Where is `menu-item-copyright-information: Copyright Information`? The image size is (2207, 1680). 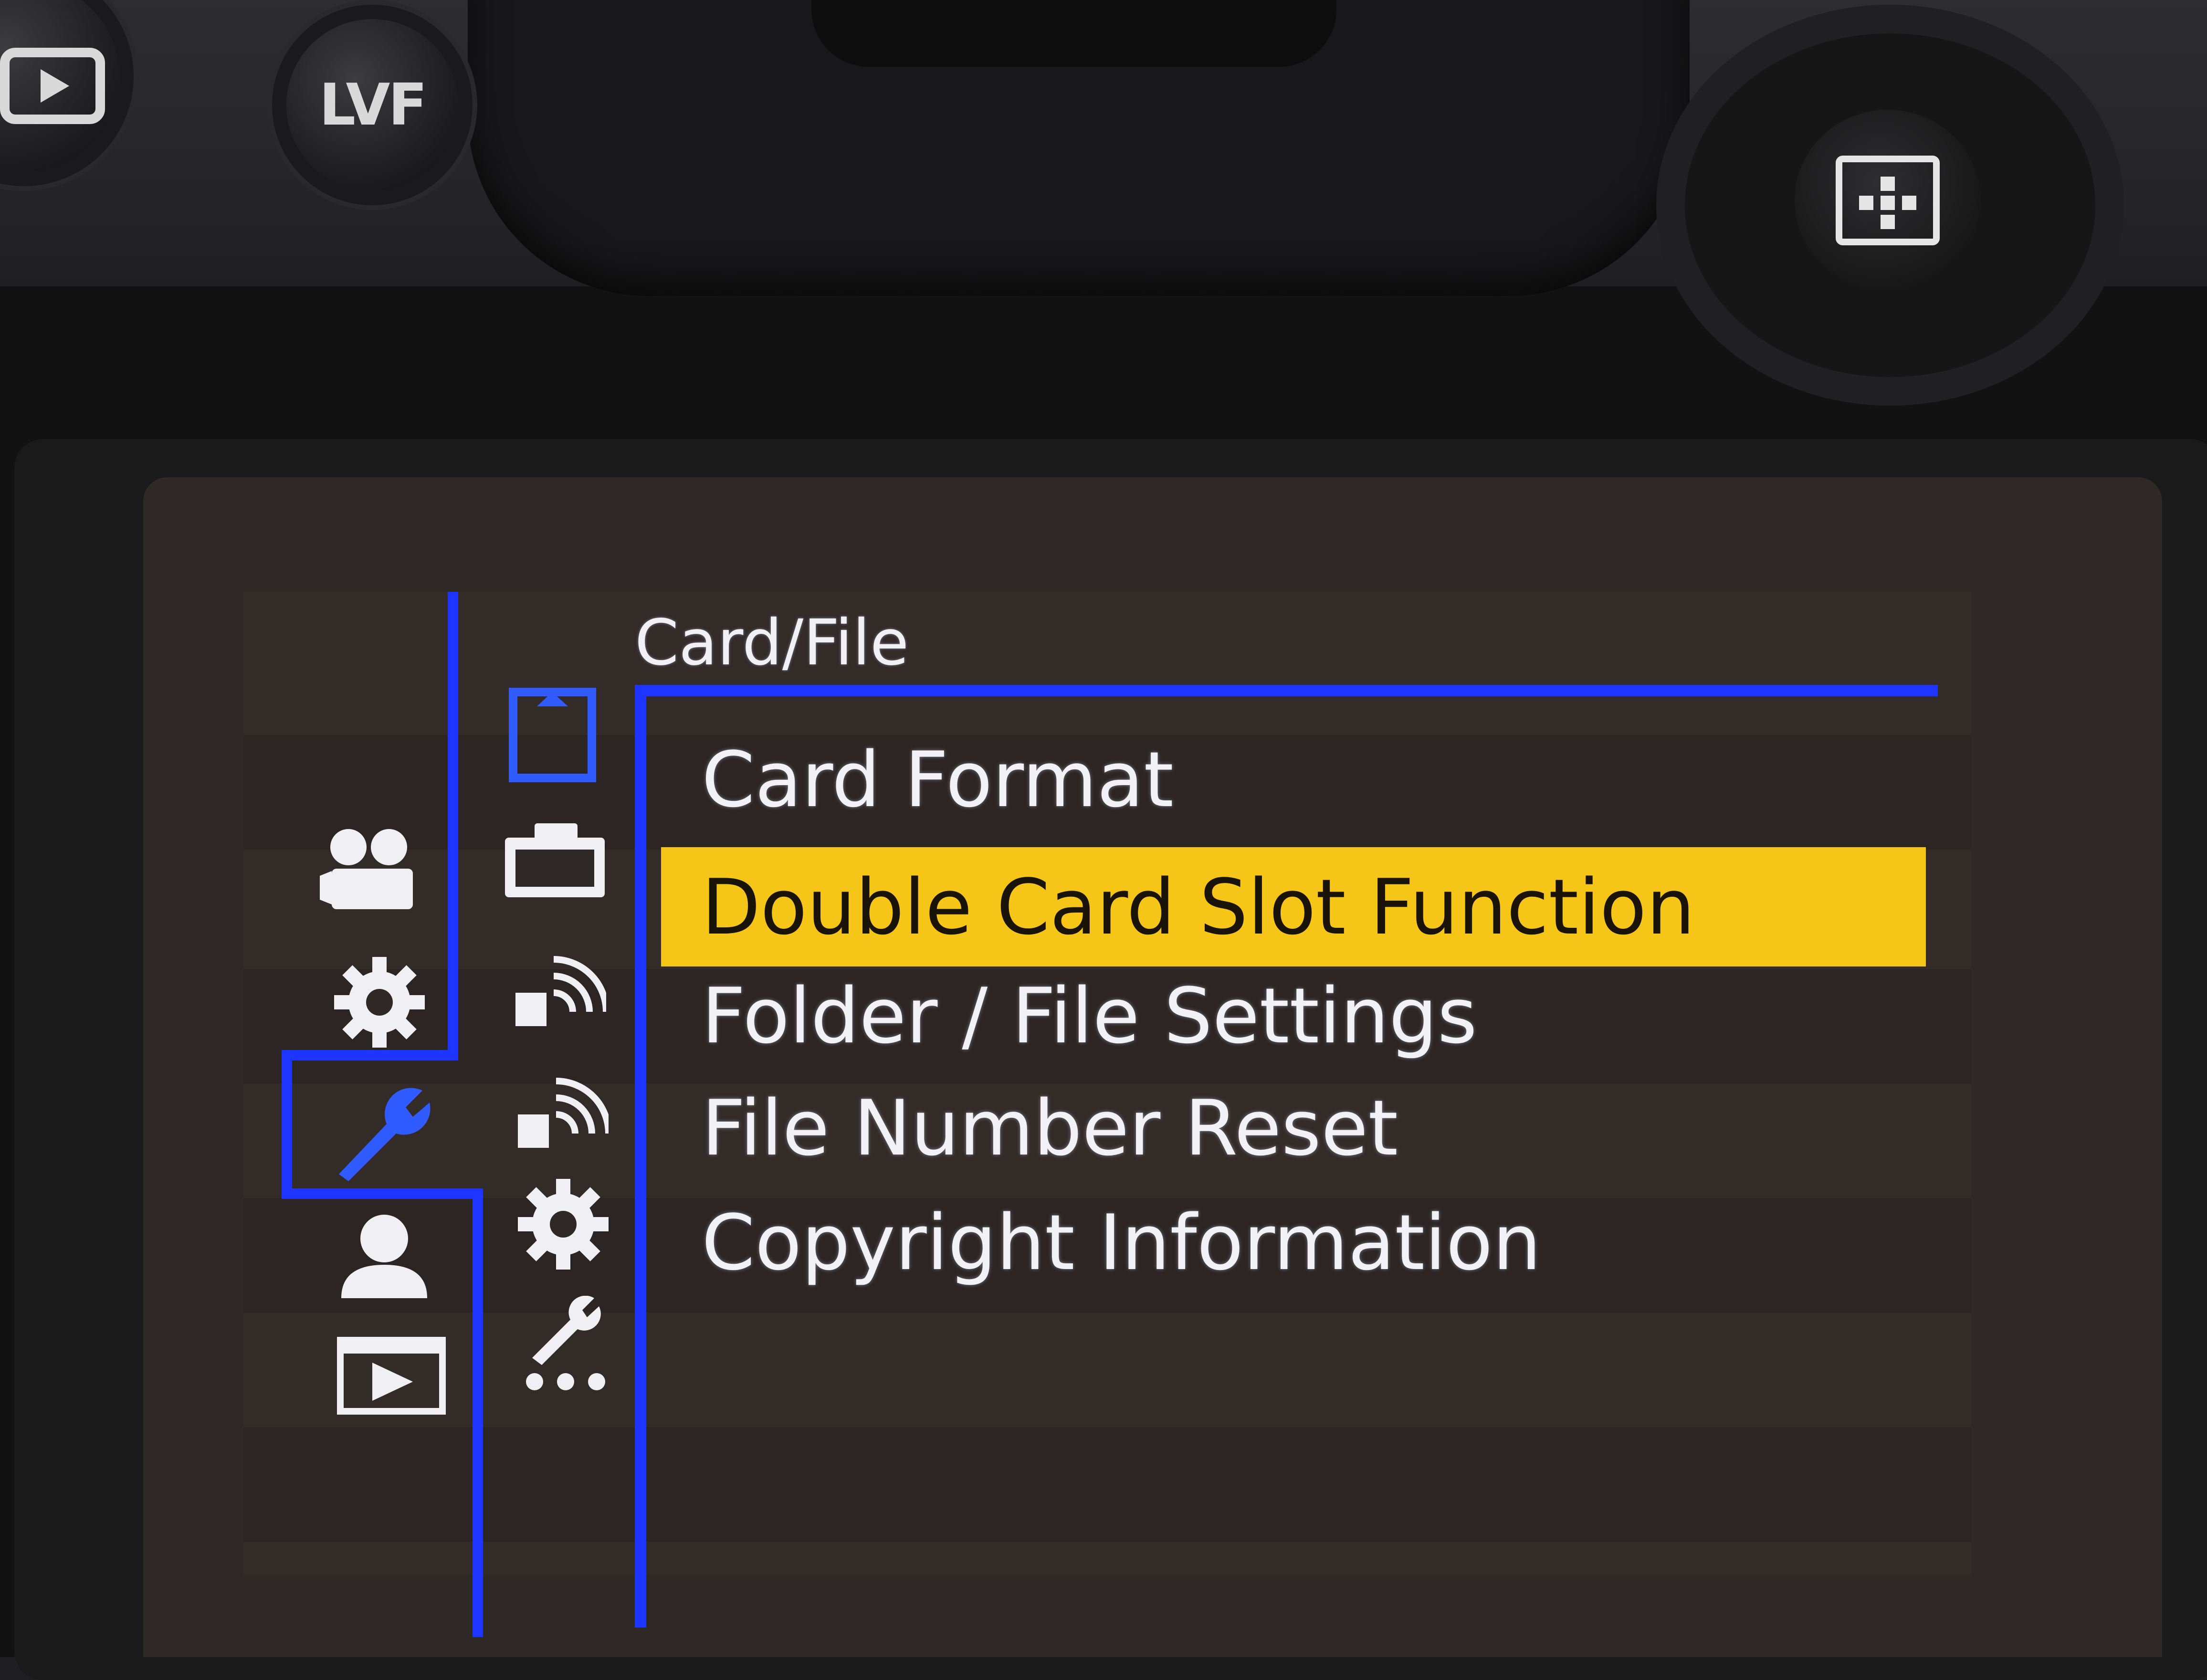 menu-item-copyright-information: Copyright Information is located at coordinates (1121, 1243).